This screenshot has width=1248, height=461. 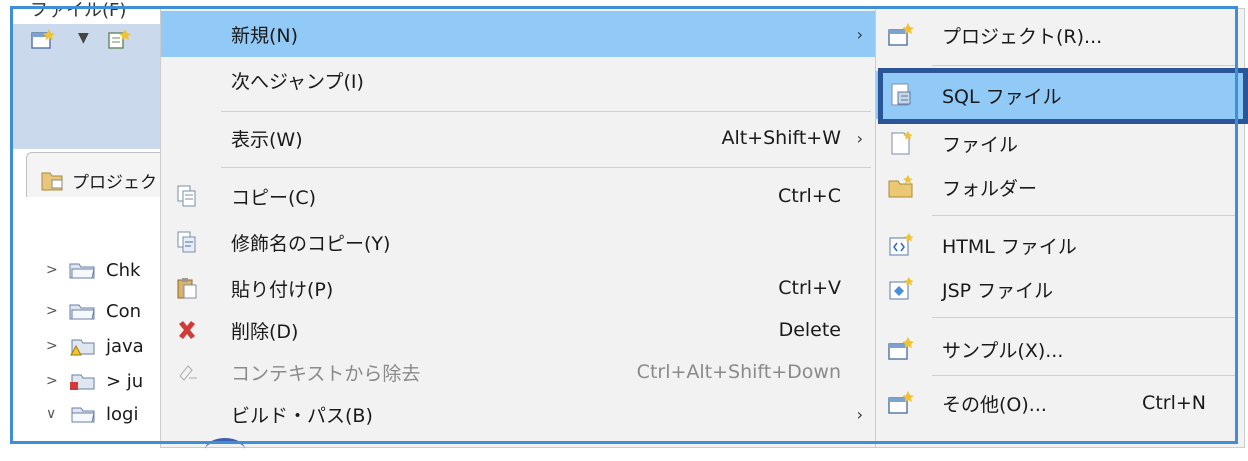 I want to click on callout-highlight-box, so click(x=1063, y=96).